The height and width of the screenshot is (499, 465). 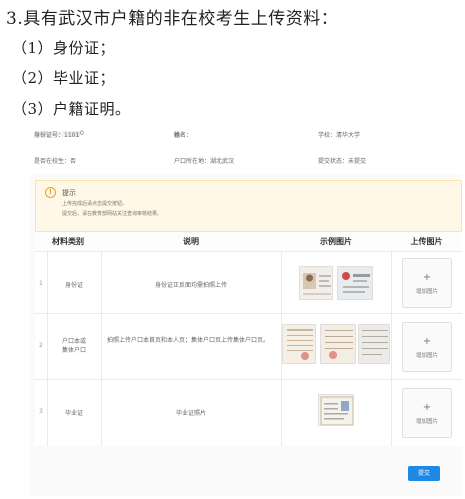 I want to click on submit-button: 提交, so click(x=424, y=473).